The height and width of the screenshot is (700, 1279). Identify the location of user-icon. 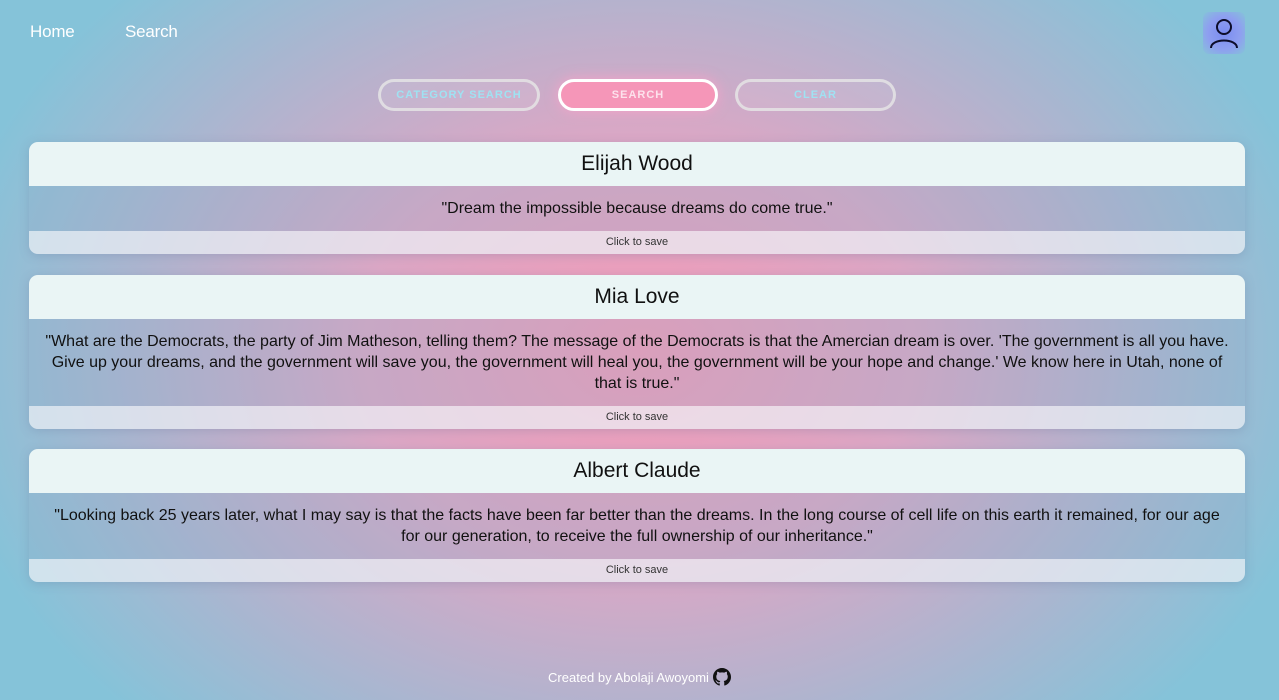
(1224, 34).